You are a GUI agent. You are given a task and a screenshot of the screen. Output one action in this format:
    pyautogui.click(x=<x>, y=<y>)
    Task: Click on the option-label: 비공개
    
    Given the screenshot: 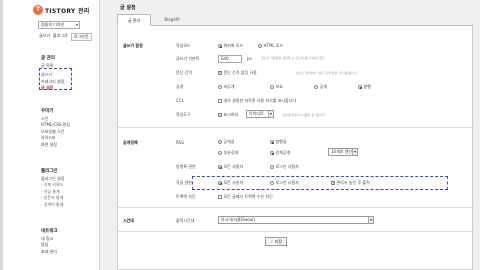 What is the action you would take?
    pyautogui.click(x=229, y=86)
    